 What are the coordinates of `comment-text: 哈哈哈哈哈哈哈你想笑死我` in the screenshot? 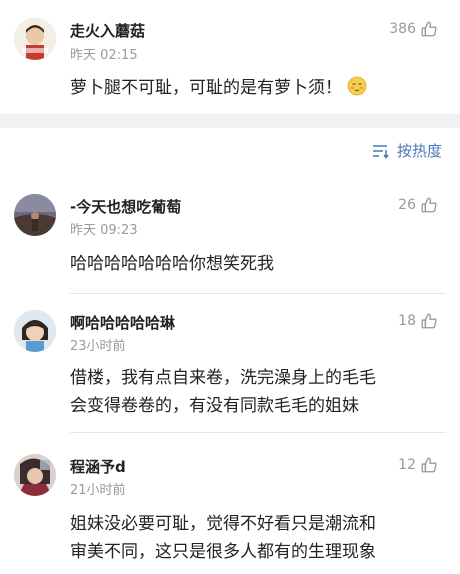 It's located at (172, 264).